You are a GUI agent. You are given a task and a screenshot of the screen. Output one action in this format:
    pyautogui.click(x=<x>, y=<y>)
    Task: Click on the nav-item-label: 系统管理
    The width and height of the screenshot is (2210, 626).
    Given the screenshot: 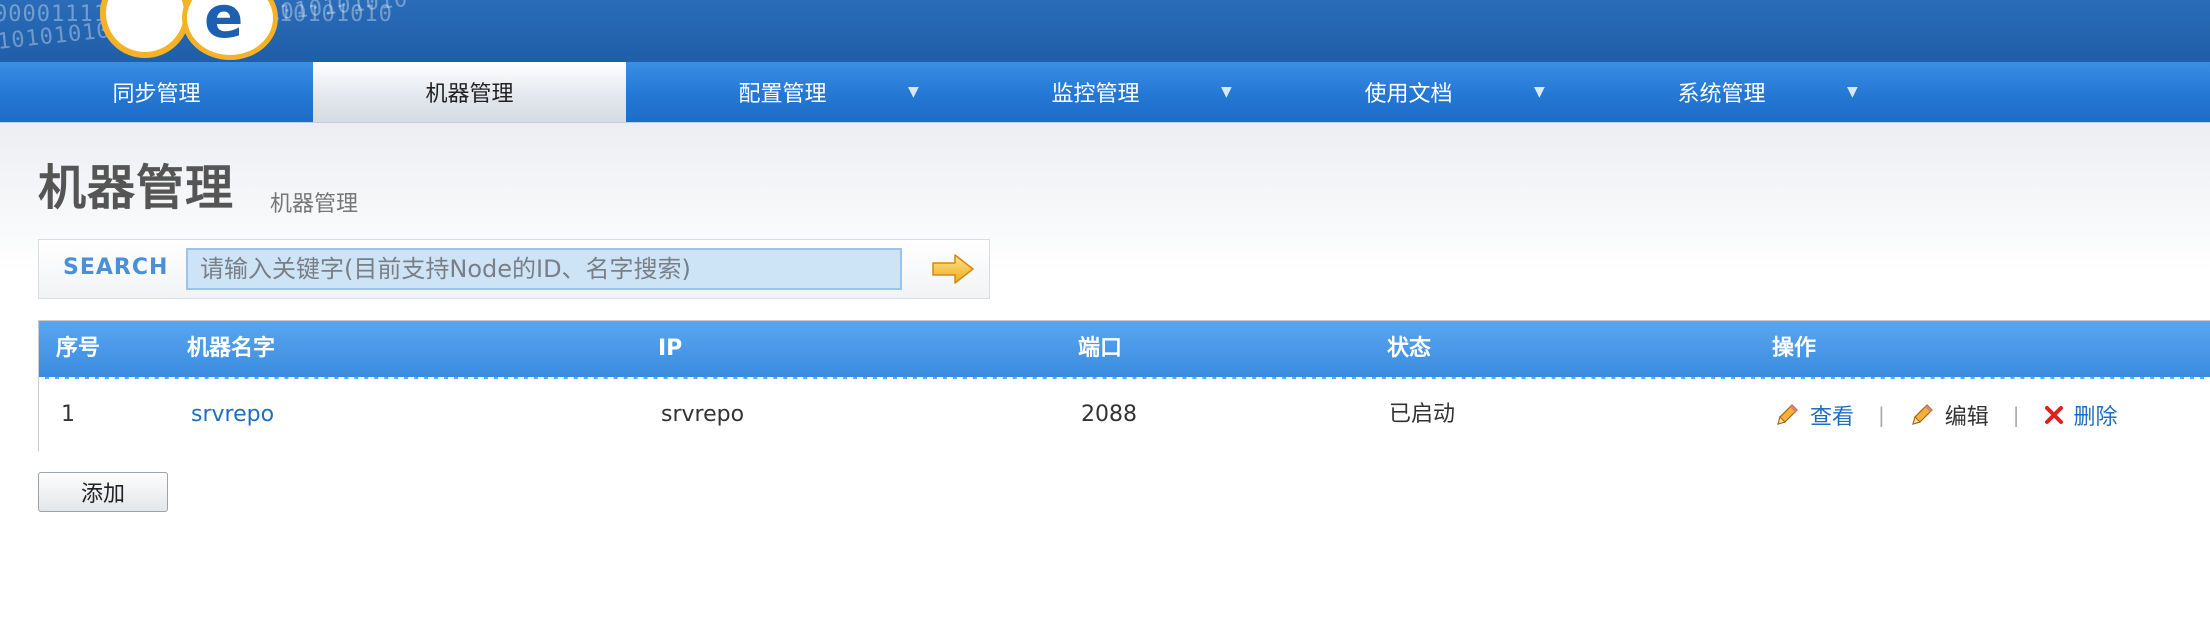 What is the action you would take?
    pyautogui.click(x=1721, y=94)
    